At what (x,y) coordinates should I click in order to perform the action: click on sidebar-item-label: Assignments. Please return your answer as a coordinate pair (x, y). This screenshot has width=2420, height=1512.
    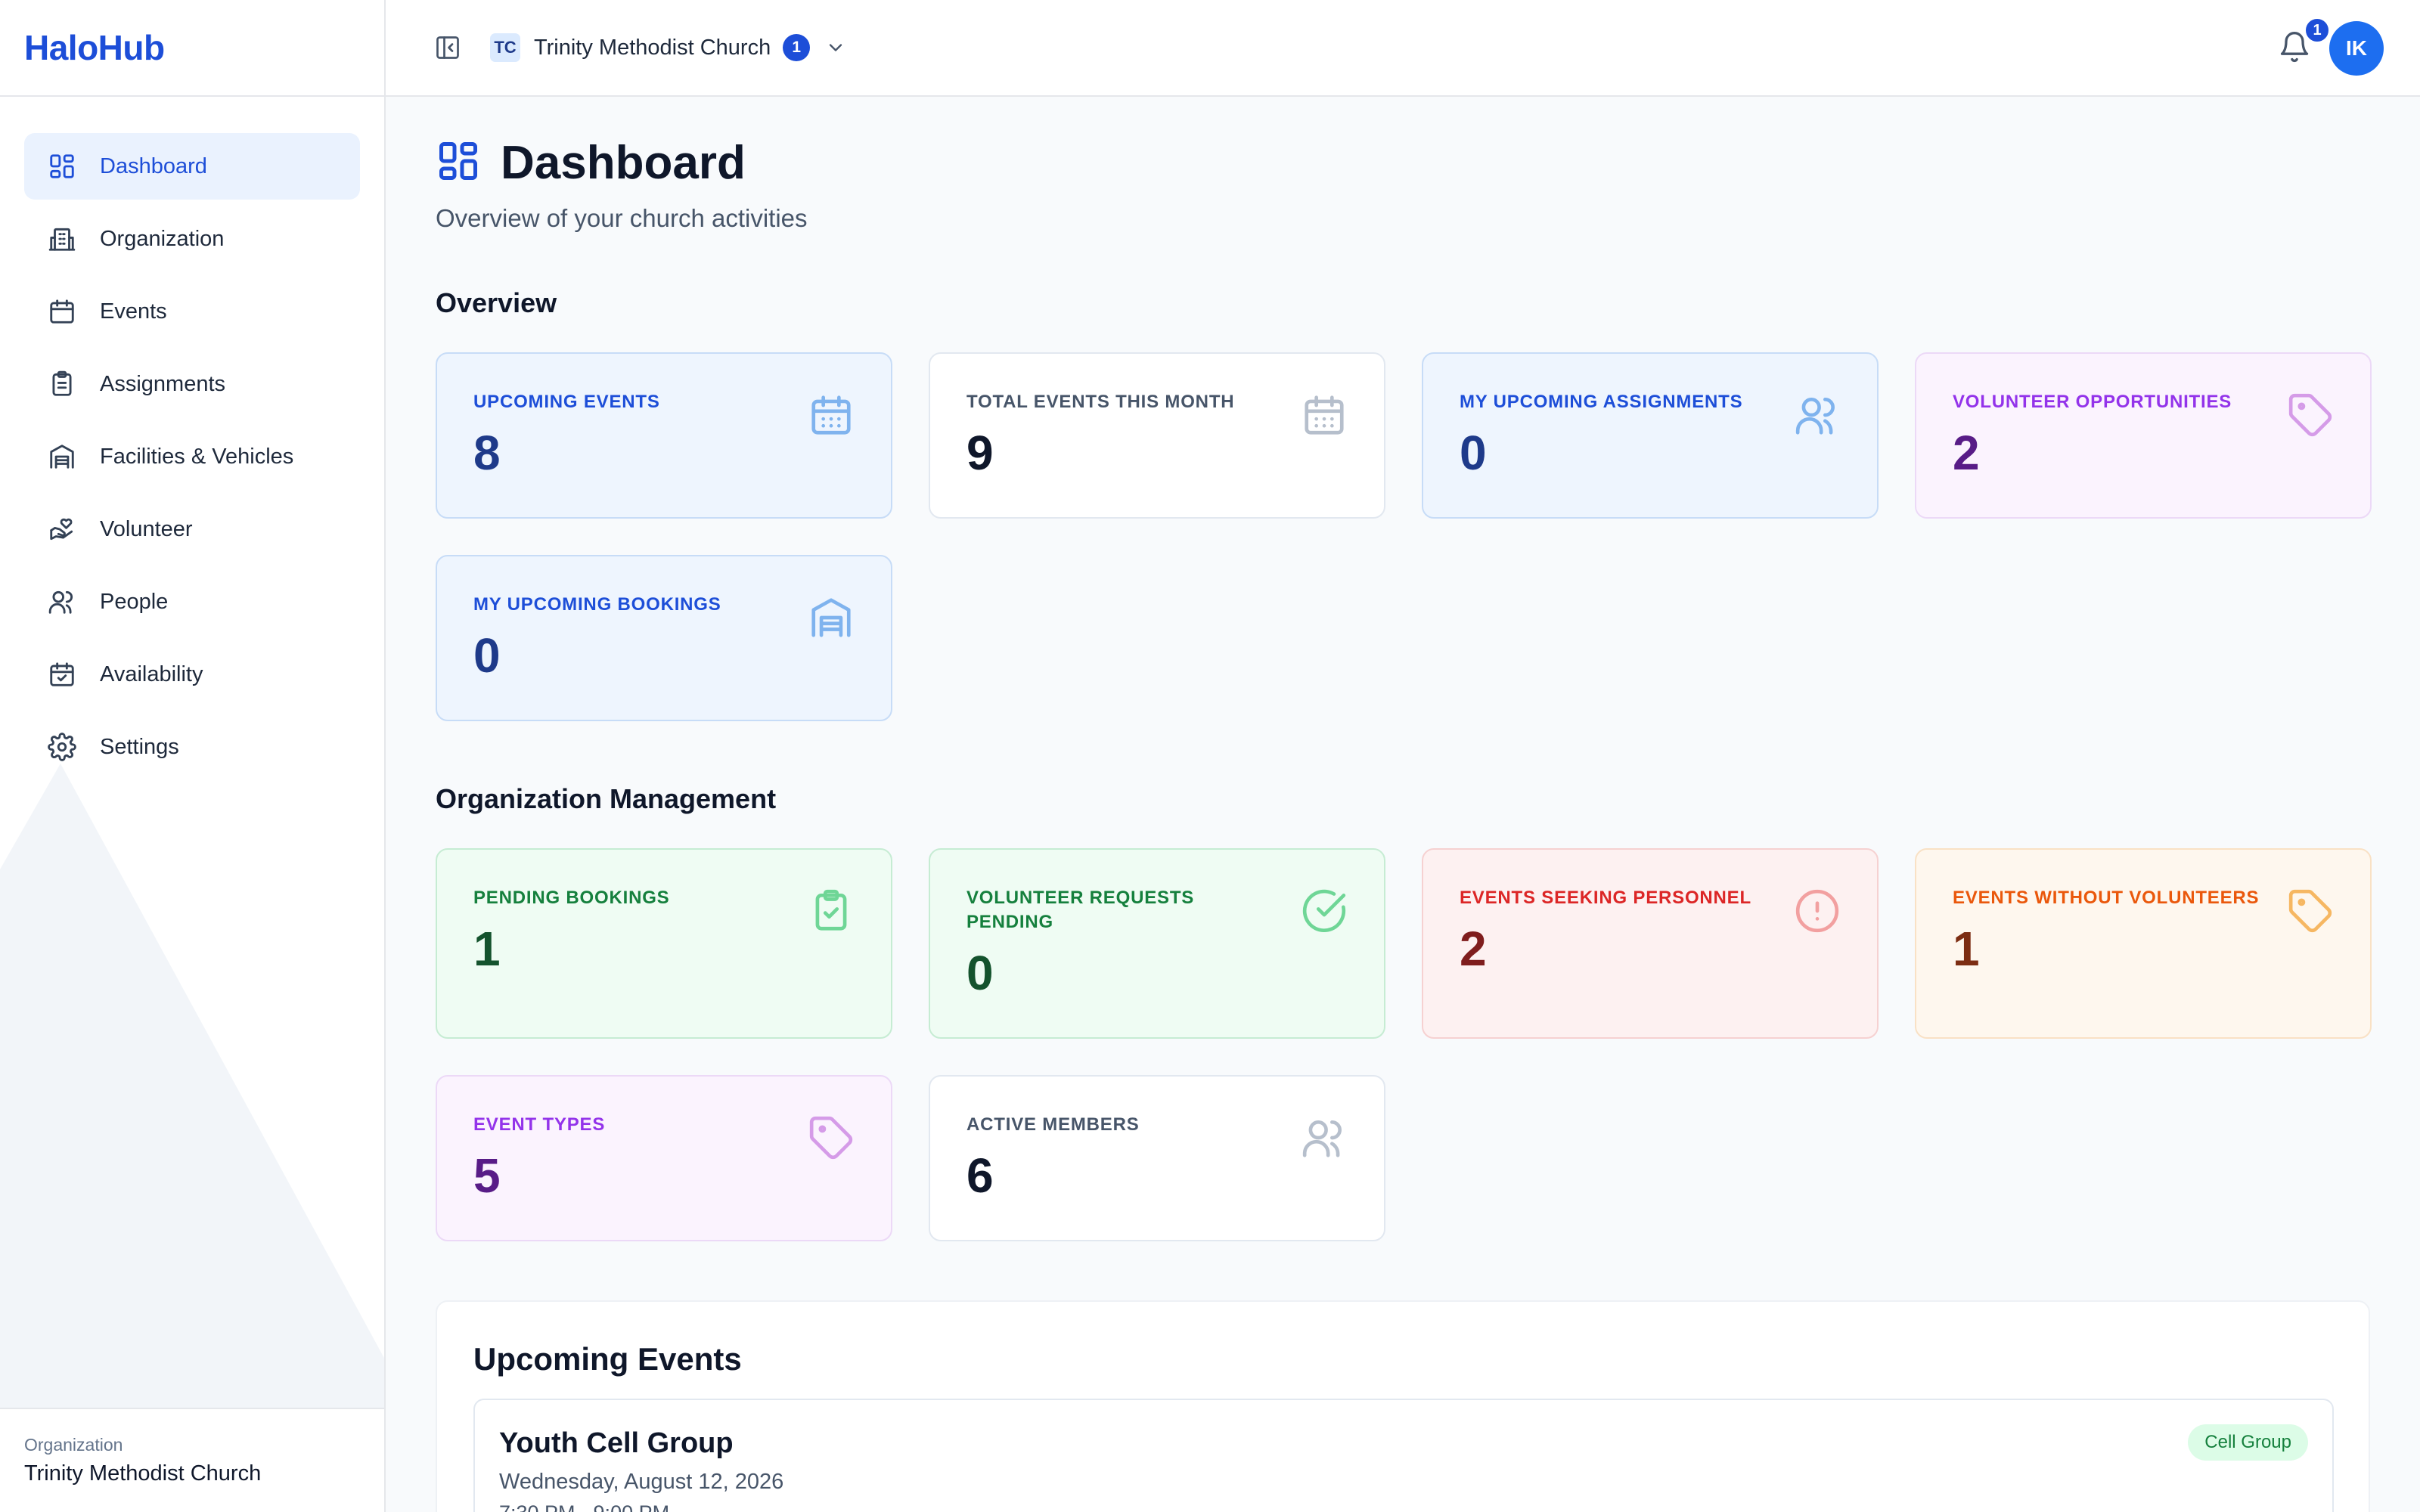
    Looking at the image, I should click on (163, 383).